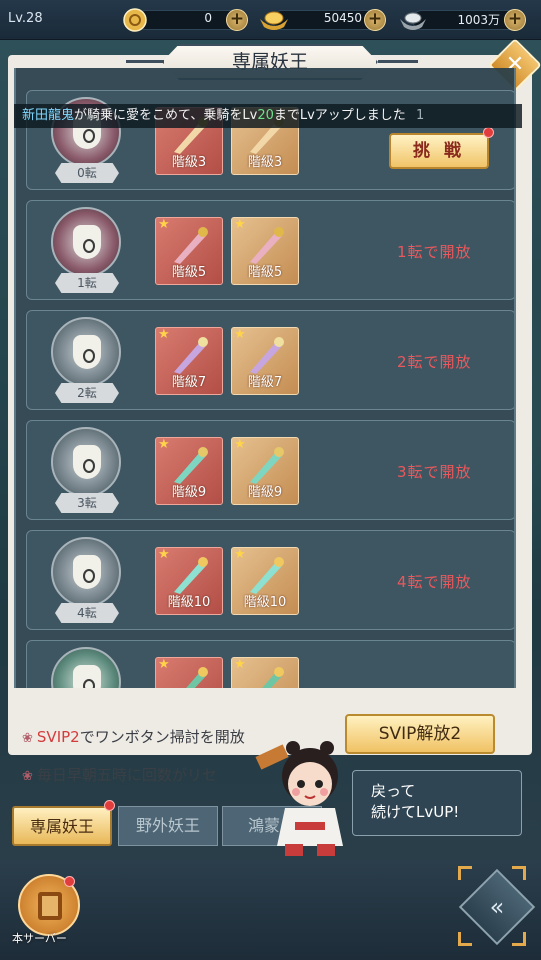 The image size is (541, 960). I want to click on unlock-status: 1転で開放, so click(434, 252).